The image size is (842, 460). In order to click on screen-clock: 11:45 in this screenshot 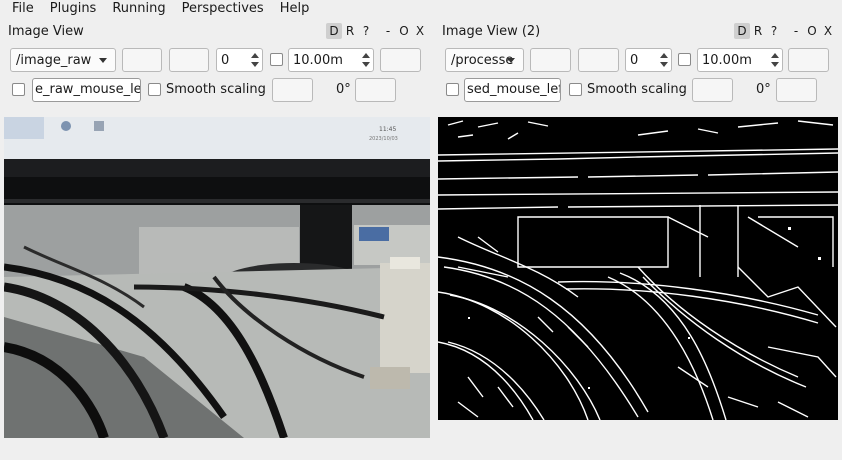, I will do `click(387, 129)`.